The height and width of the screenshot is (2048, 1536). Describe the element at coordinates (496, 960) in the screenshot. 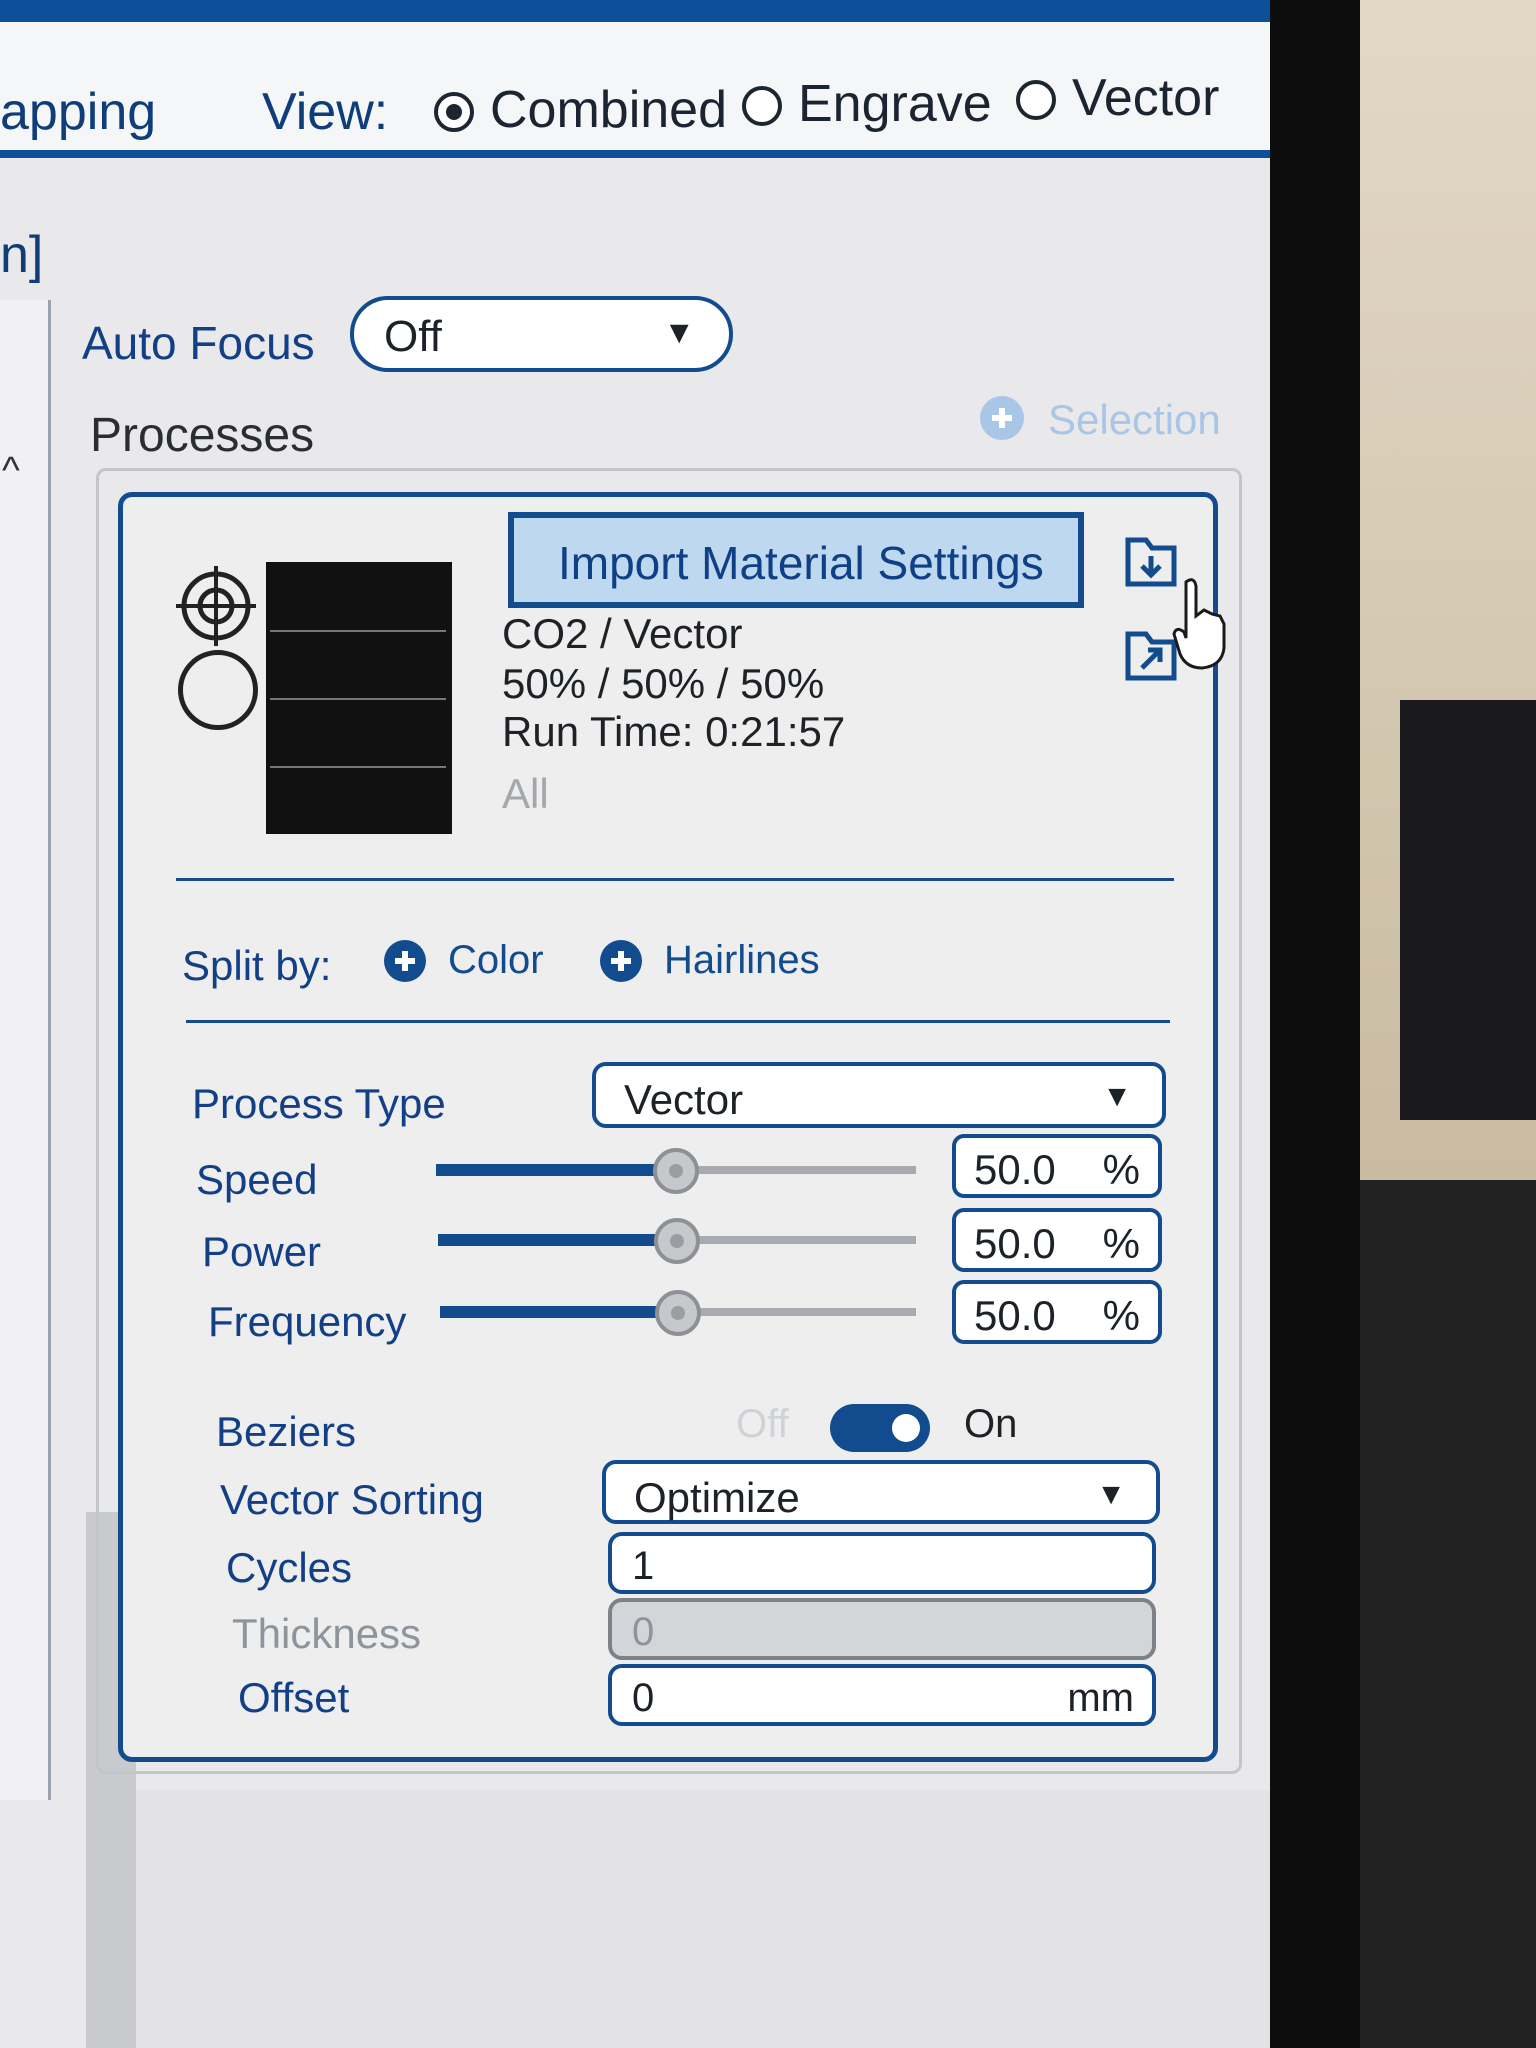

I see `split-by-color-label: Color` at that location.